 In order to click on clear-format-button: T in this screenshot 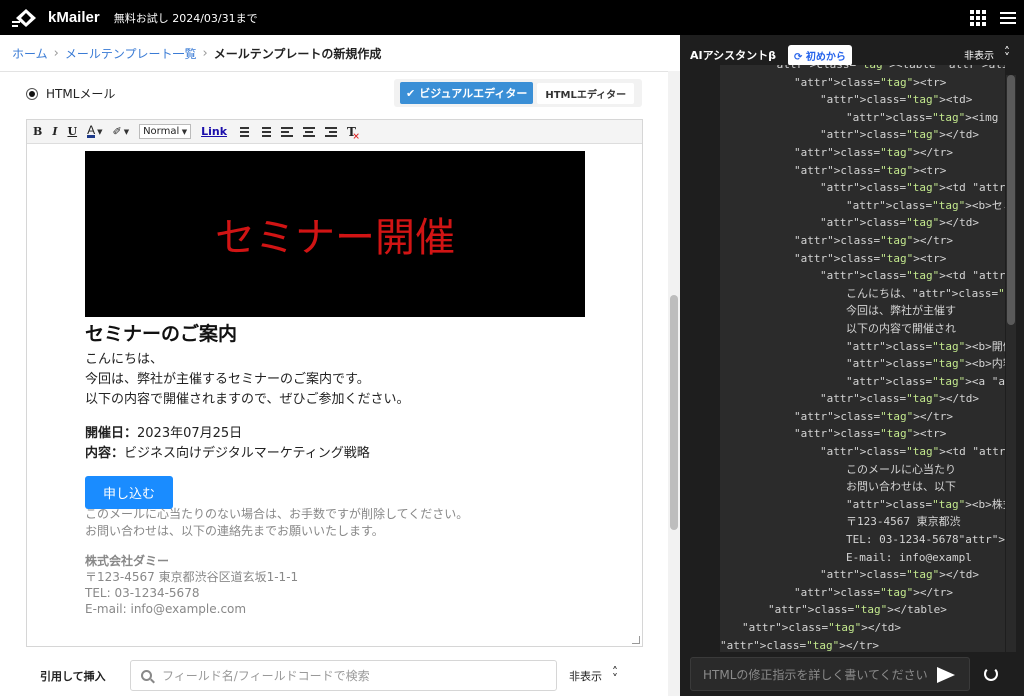, I will do `click(353, 133)`.